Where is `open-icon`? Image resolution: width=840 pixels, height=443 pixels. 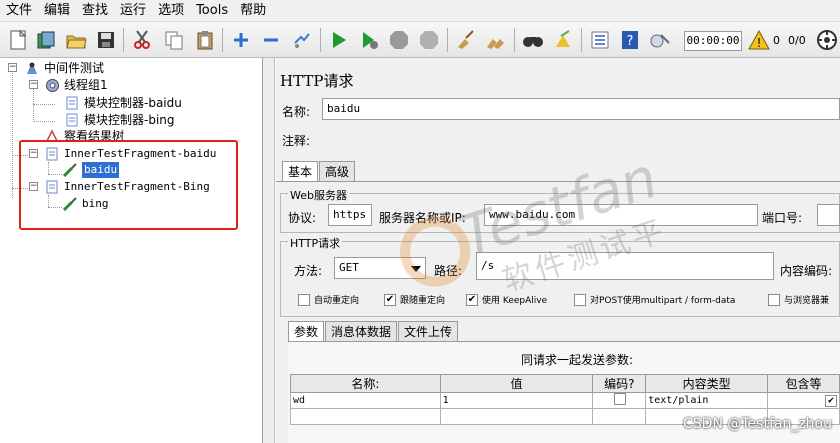
open-icon is located at coordinates (76, 40).